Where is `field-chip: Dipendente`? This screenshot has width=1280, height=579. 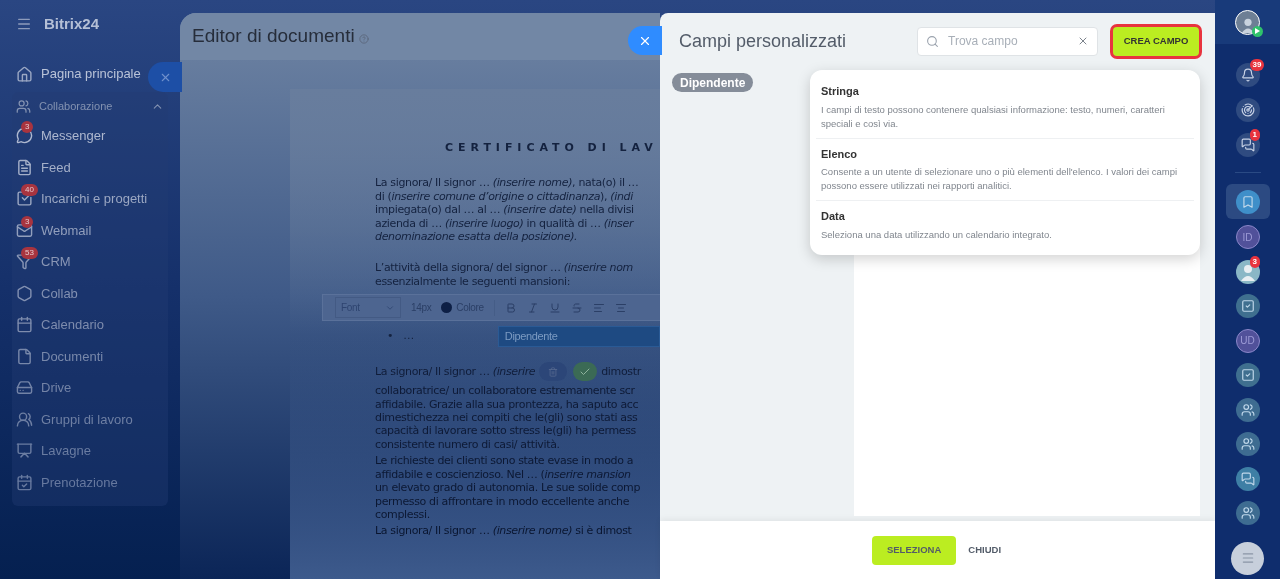
field-chip: Dipendente is located at coordinates (578, 337).